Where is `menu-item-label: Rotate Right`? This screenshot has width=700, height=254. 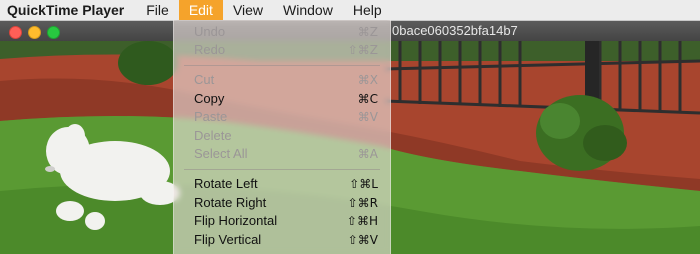 menu-item-label: Rotate Right is located at coordinates (230, 202).